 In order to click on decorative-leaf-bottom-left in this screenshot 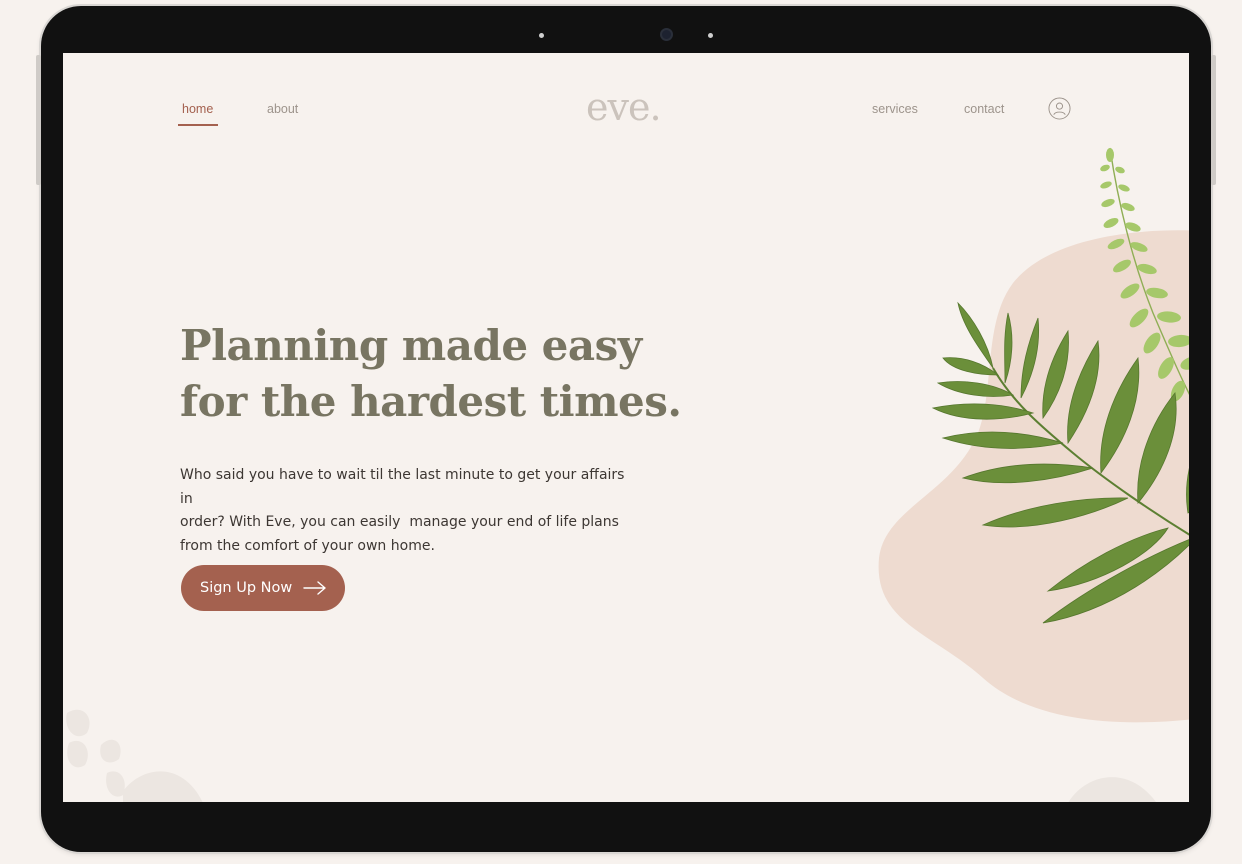, I will do `click(134, 755)`.